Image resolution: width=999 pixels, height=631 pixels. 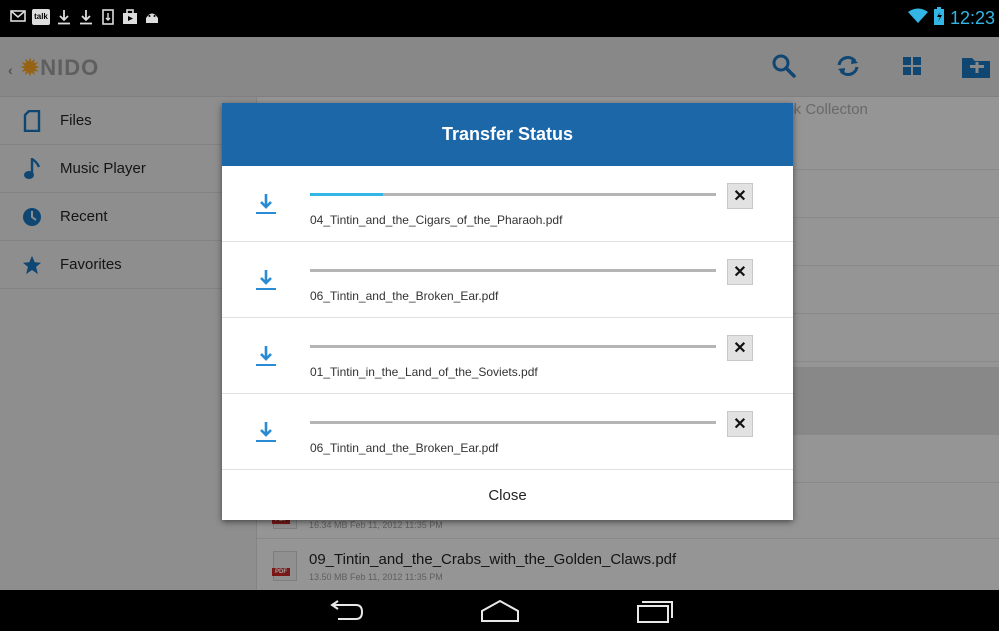 I want to click on sd-icon, so click(x=108, y=17).